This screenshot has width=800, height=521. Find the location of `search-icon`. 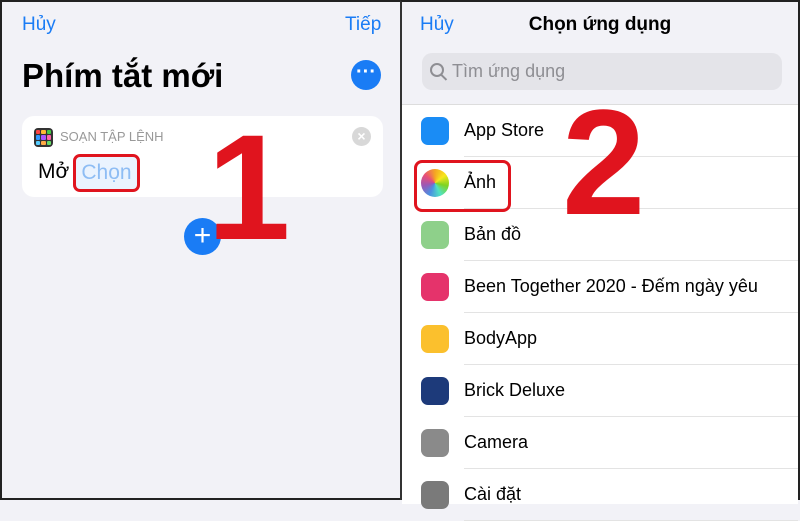

search-icon is located at coordinates (437, 70).